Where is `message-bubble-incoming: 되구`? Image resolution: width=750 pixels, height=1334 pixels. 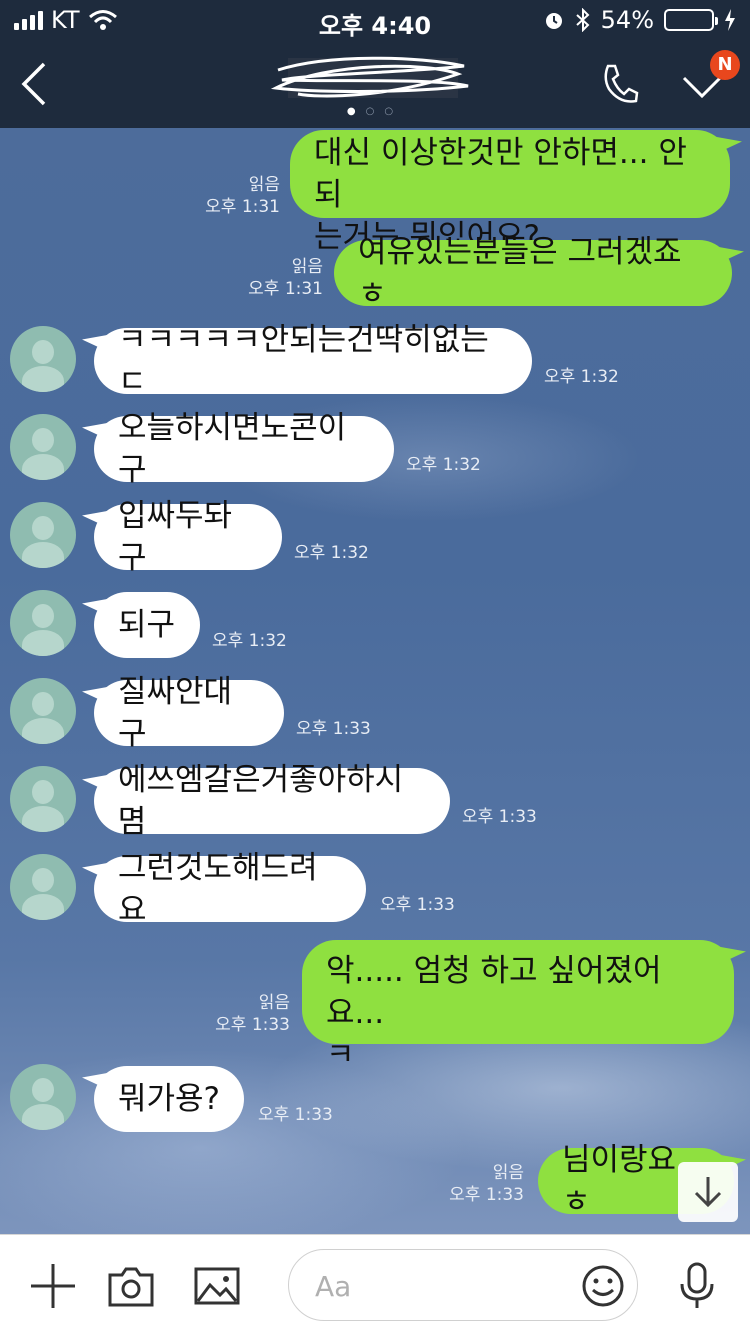 message-bubble-incoming: 되구 is located at coordinates (147, 625).